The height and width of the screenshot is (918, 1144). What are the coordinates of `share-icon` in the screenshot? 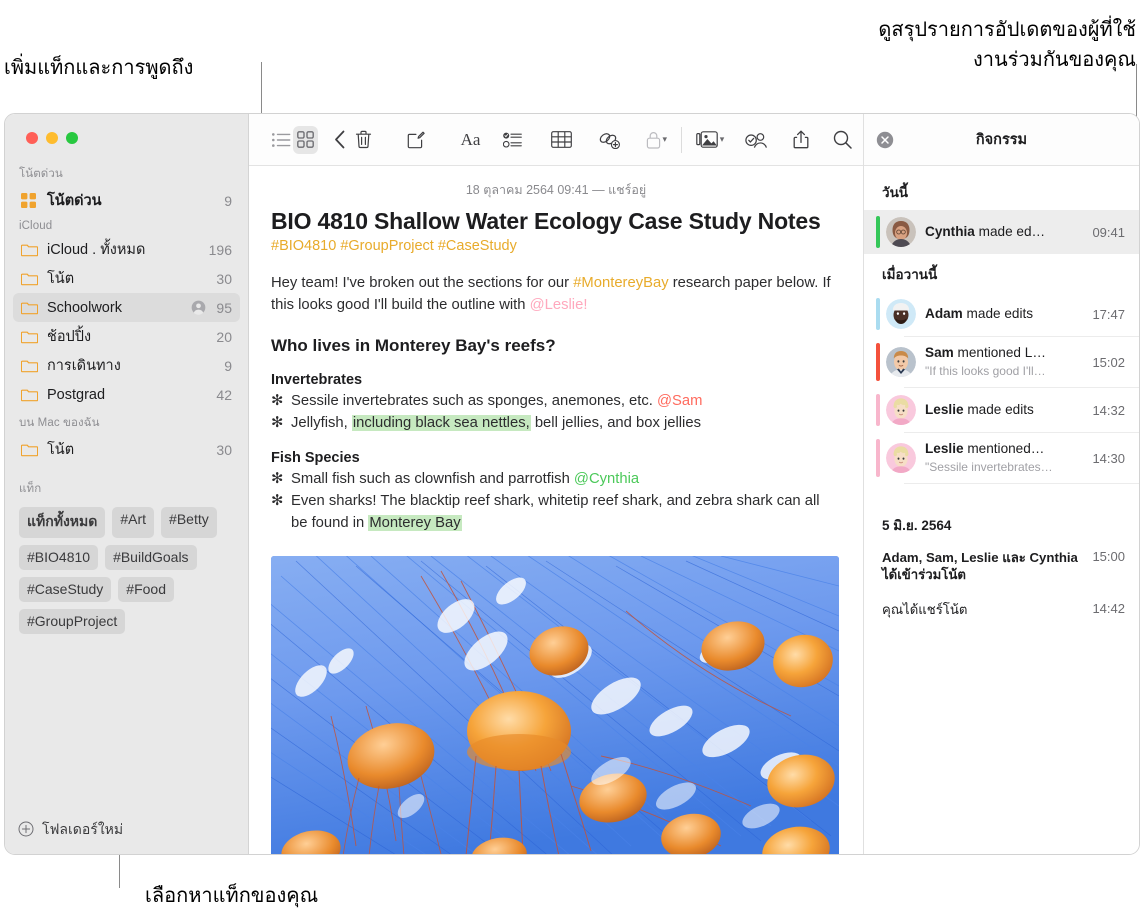 It's located at (801, 140).